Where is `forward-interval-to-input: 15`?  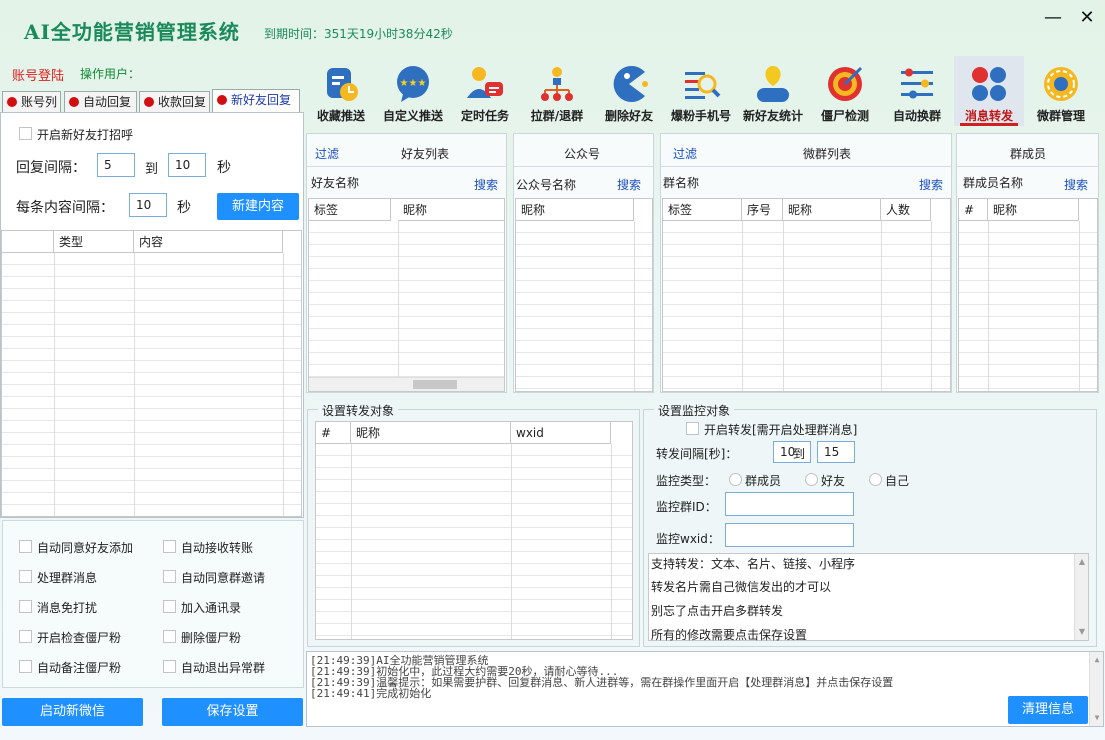
forward-interval-to-input: 15 is located at coordinates (836, 452).